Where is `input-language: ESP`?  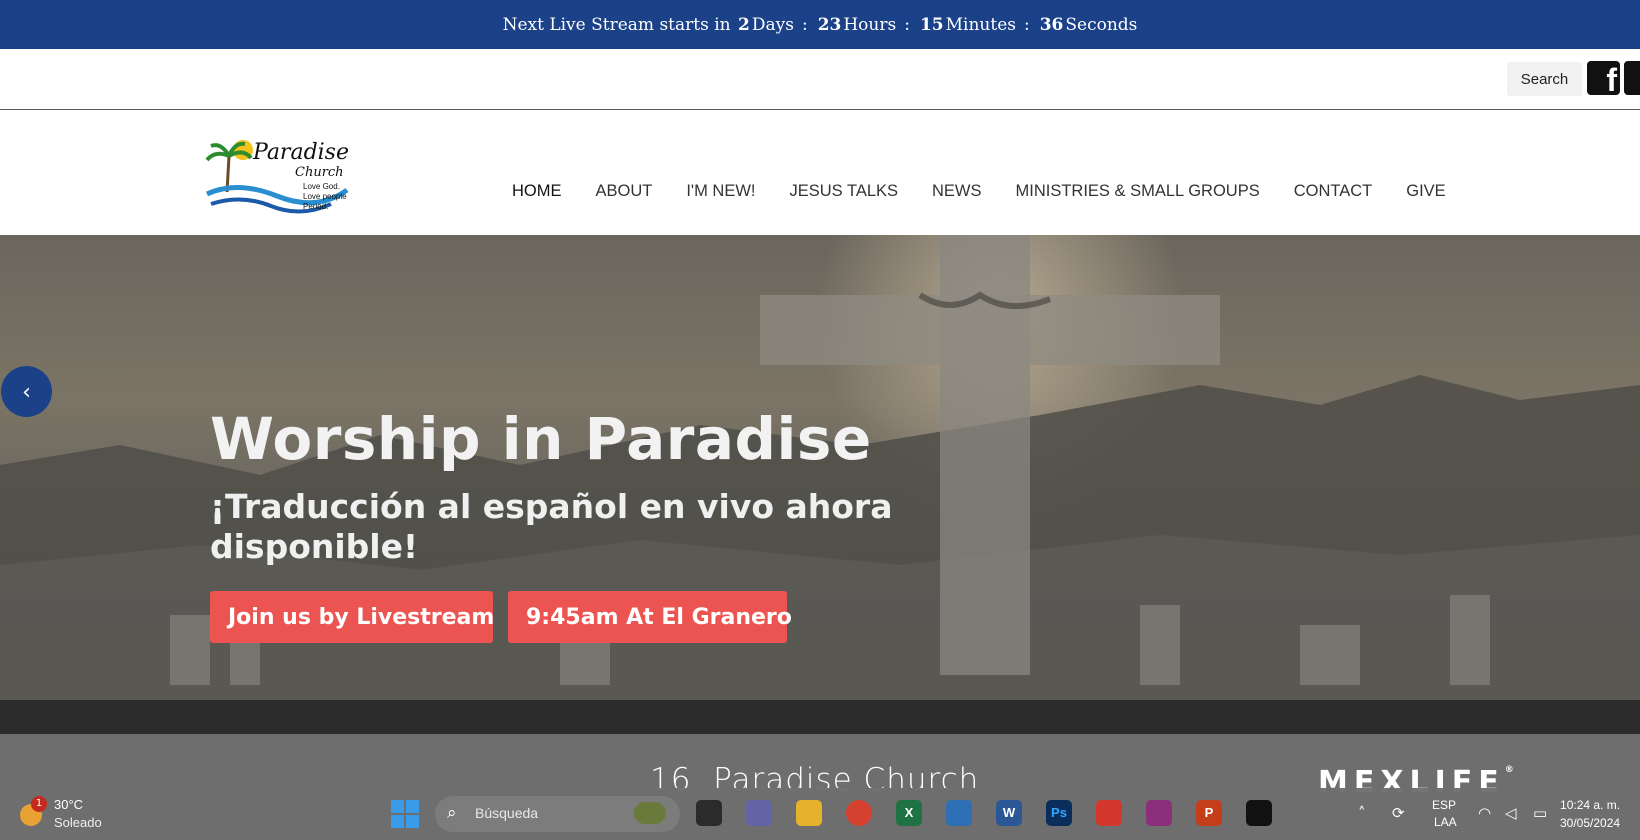
input-language: ESP is located at coordinates (1444, 805).